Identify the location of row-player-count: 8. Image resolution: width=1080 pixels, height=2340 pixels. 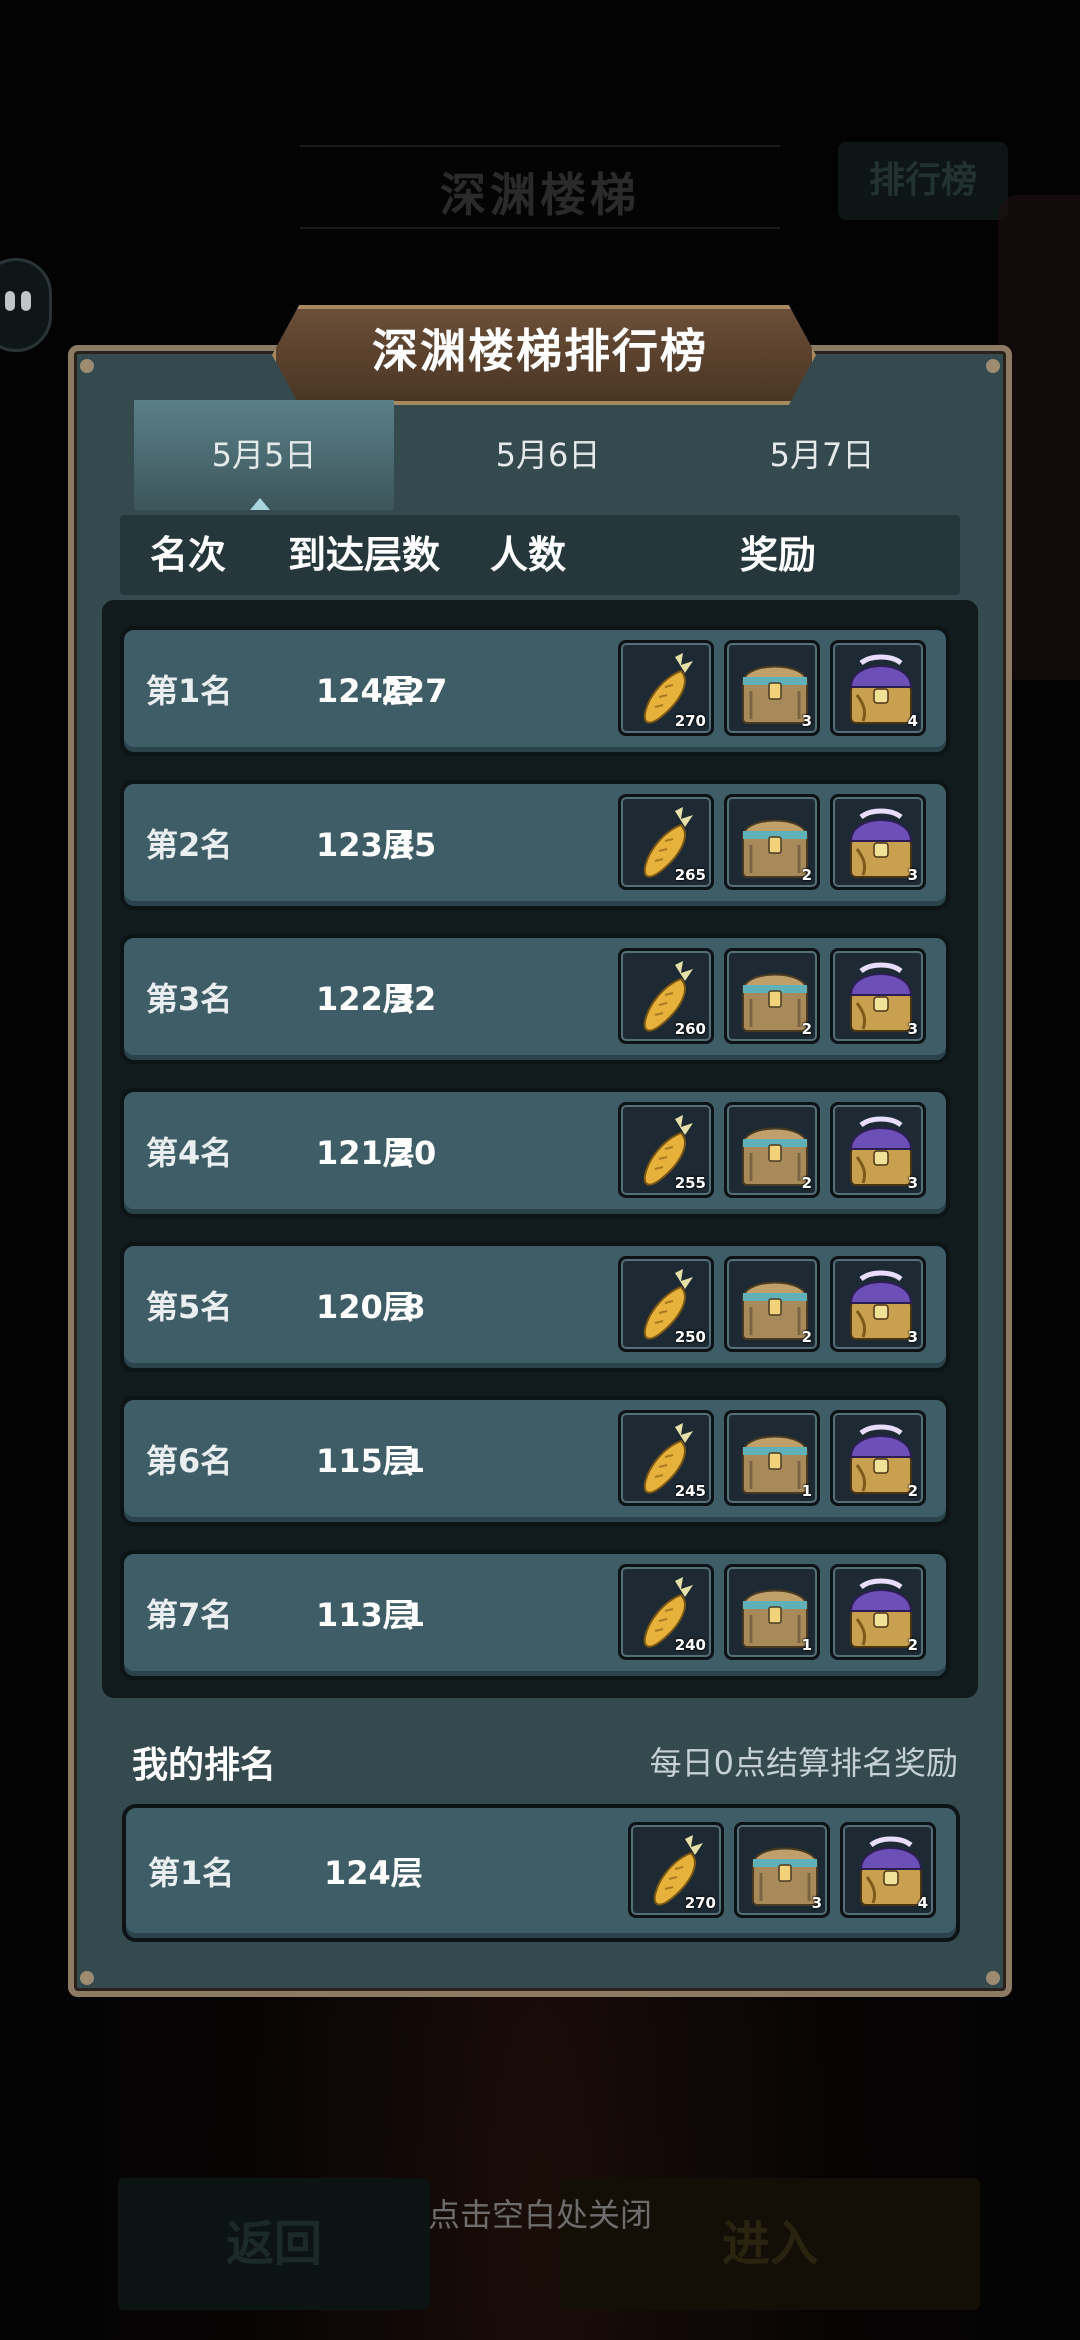
(414, 1307).